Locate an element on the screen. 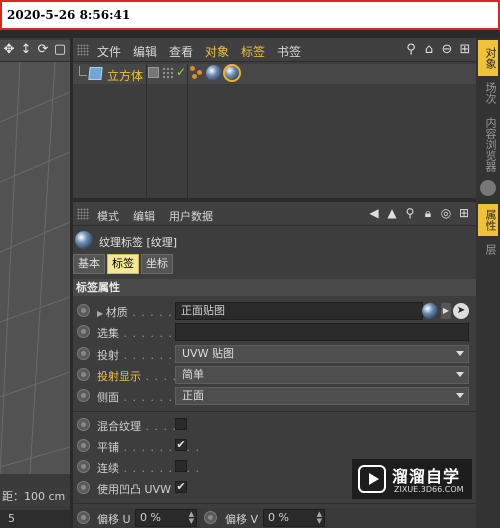  up-arrow-icon: ▲ is located at coordinates (392, 213).